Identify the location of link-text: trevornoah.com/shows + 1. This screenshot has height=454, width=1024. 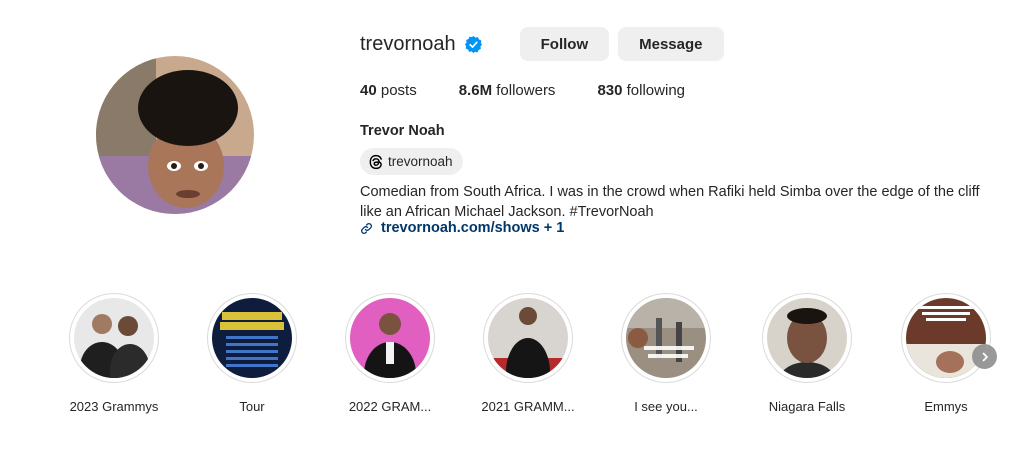
(473, 228).